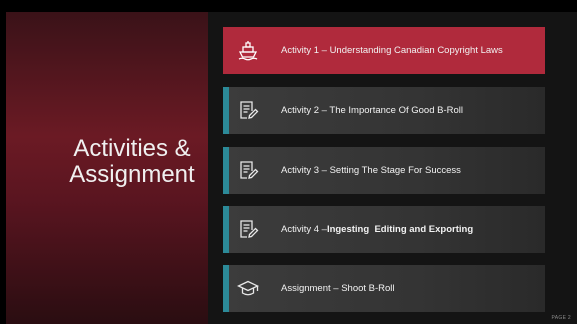 Image resolution: width=577 pixels, height=324 pixels. I want to click on agenda-item-assignment: Assignment – Shoot B-Roll, so click(384, 288).